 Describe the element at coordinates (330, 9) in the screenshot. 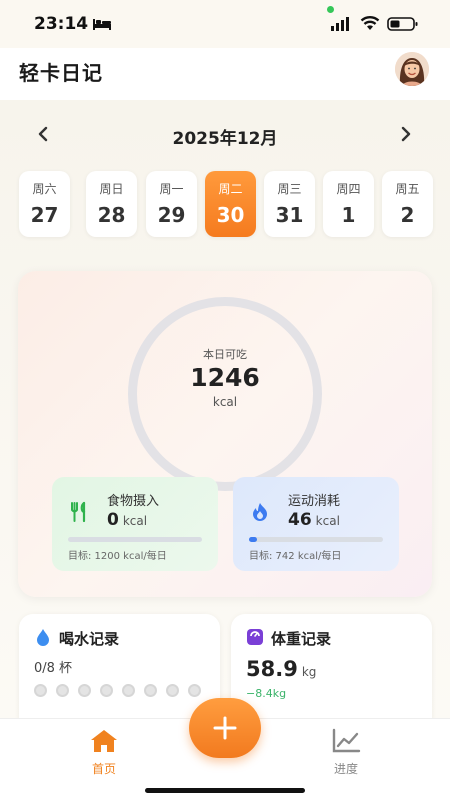

I see `privacy-indicator` at that location.